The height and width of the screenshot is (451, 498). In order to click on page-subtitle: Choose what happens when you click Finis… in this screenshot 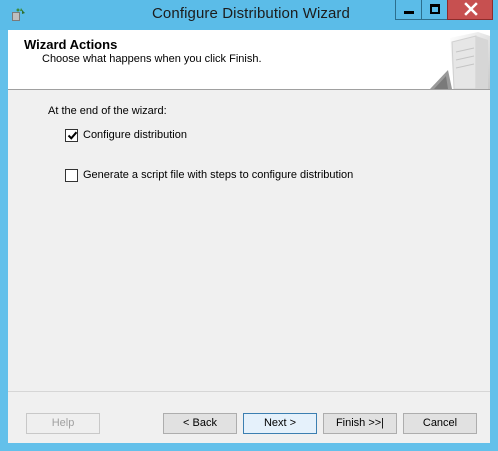, I will do `click(152, 59)`.